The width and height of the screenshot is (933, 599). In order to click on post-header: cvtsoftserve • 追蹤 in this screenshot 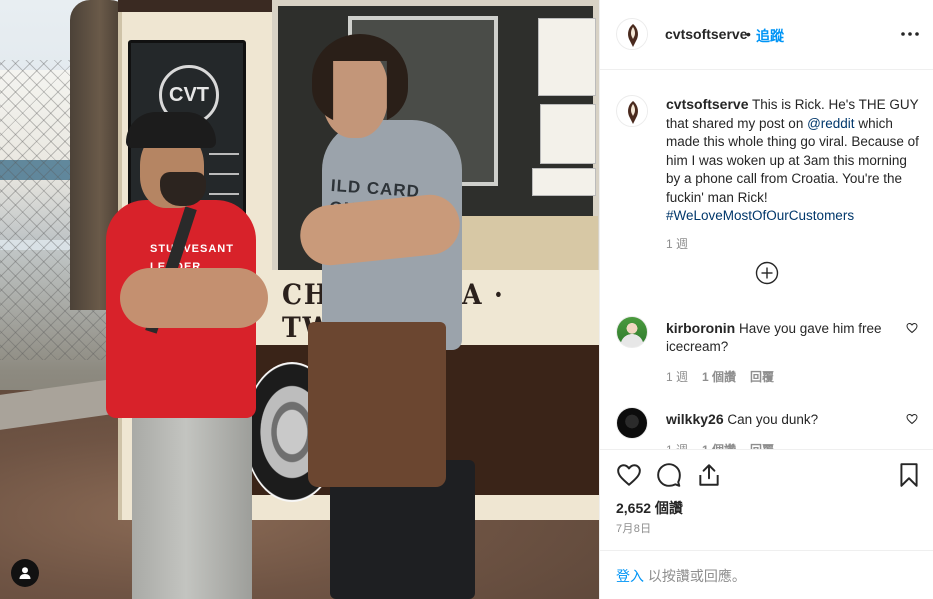, I will do `click(766, 35)`.